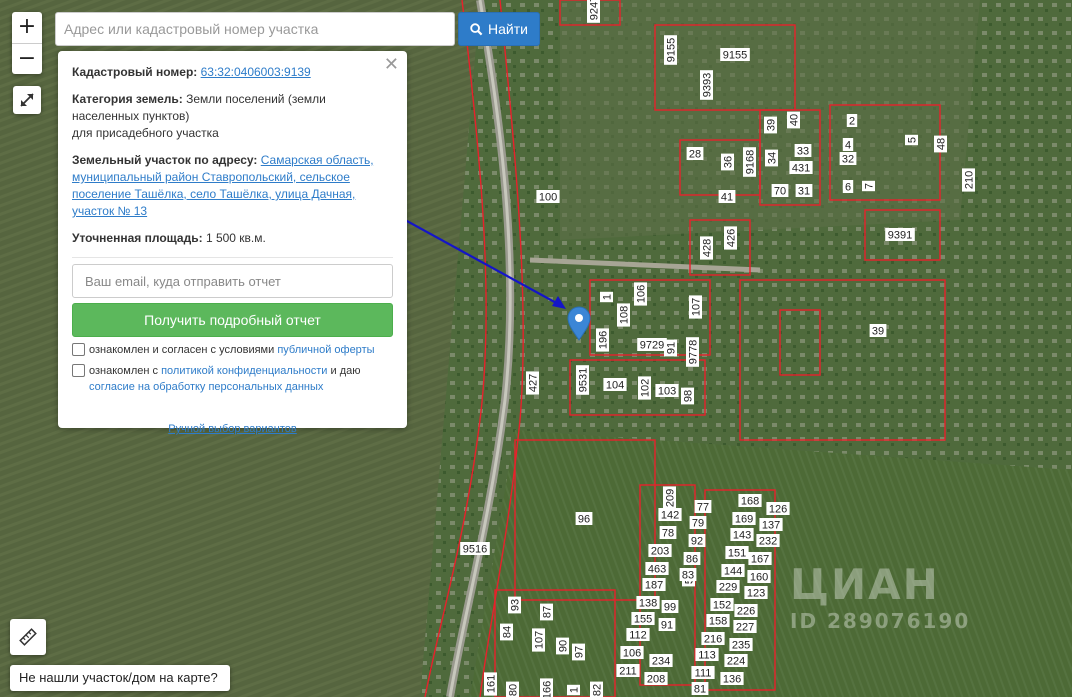  I want to click on plot-number-label: 426, so click(731, 238).